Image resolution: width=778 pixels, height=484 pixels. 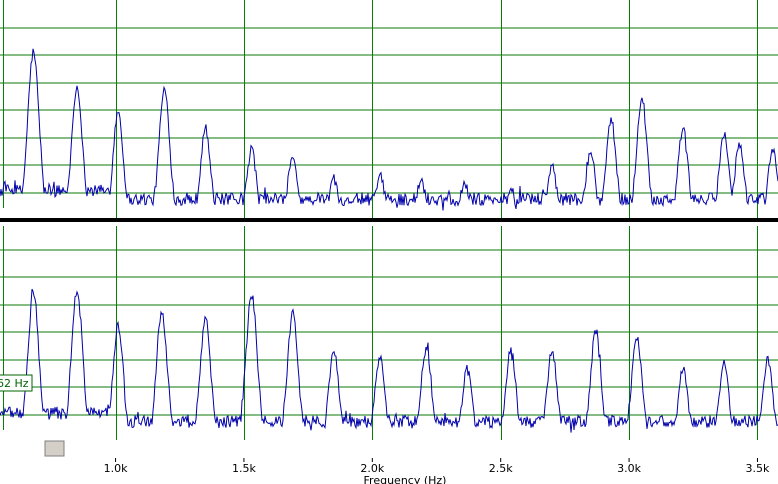 I want to click on x-tick-label: 3.0k, so click(x=629, y=468).